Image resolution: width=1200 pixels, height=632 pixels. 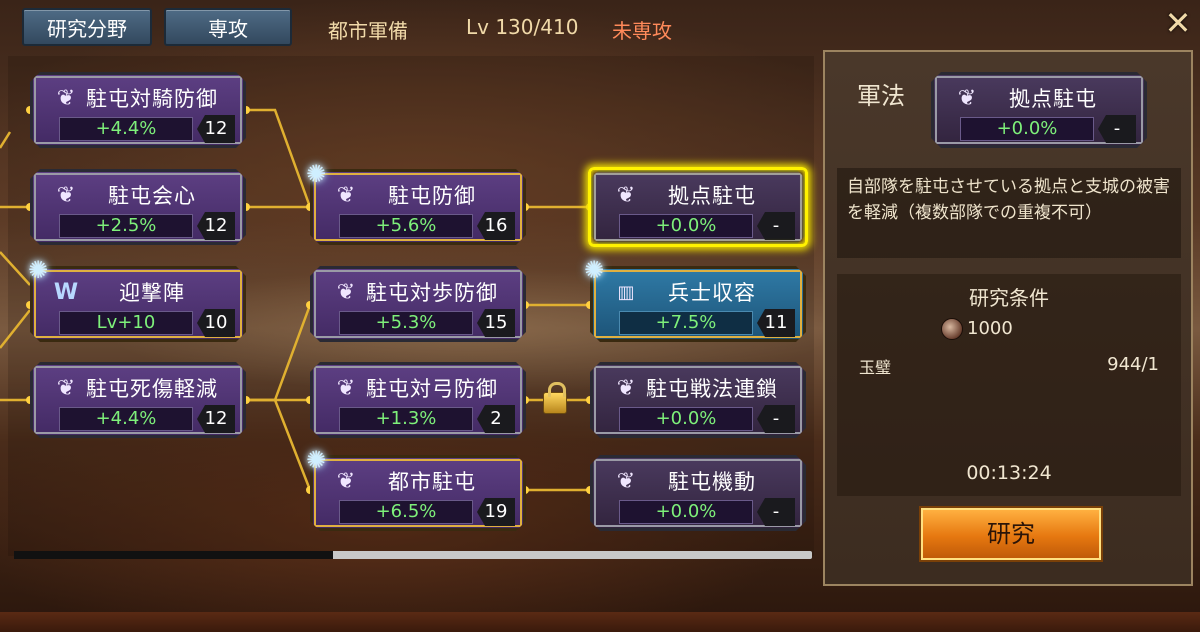 What do you see at coordinates (228, 27) in the screenshot?
I see `major-button: 専攻` at bounding box center [228, 27].